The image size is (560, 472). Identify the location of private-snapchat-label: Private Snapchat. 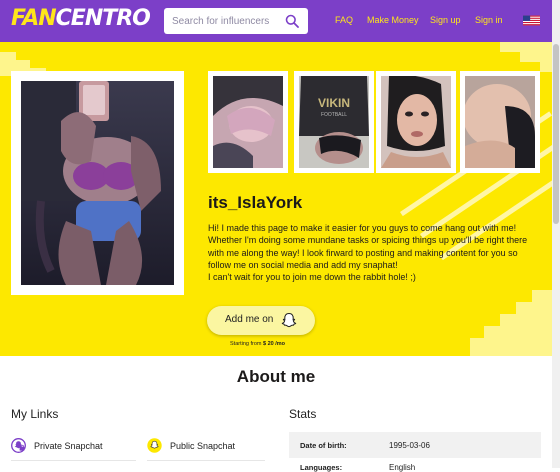
(68, 446).